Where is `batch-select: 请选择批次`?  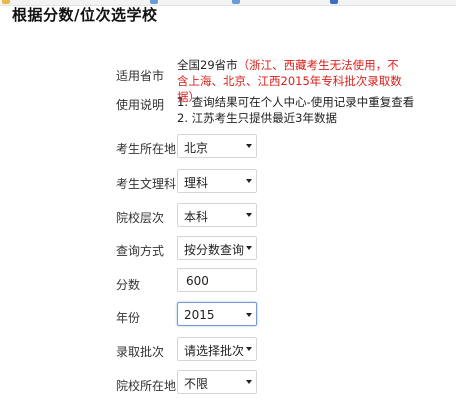
batch-select: 请选择批次 is located at coordinates (217, 349).